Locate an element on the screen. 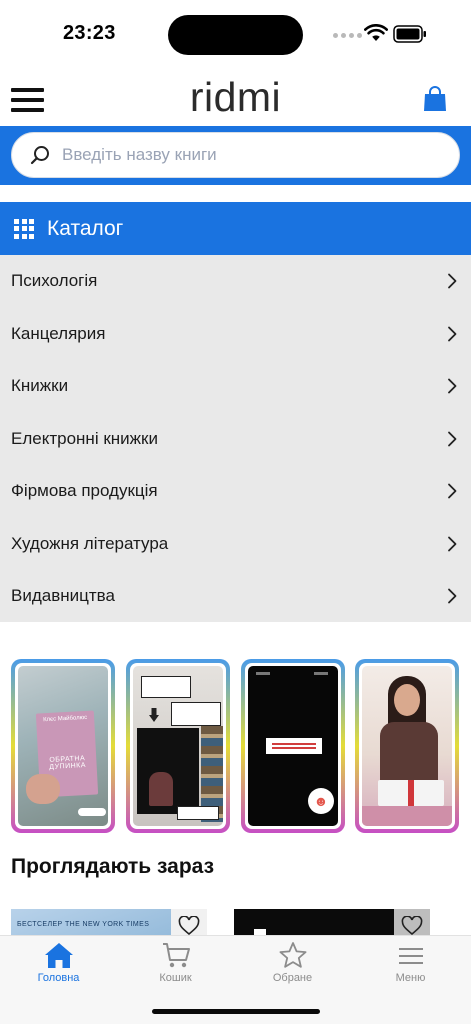 Image resolution: width=471 pixels, height=1024 pixels. tab-favorites: Обране is located at coordinates (292, 962).